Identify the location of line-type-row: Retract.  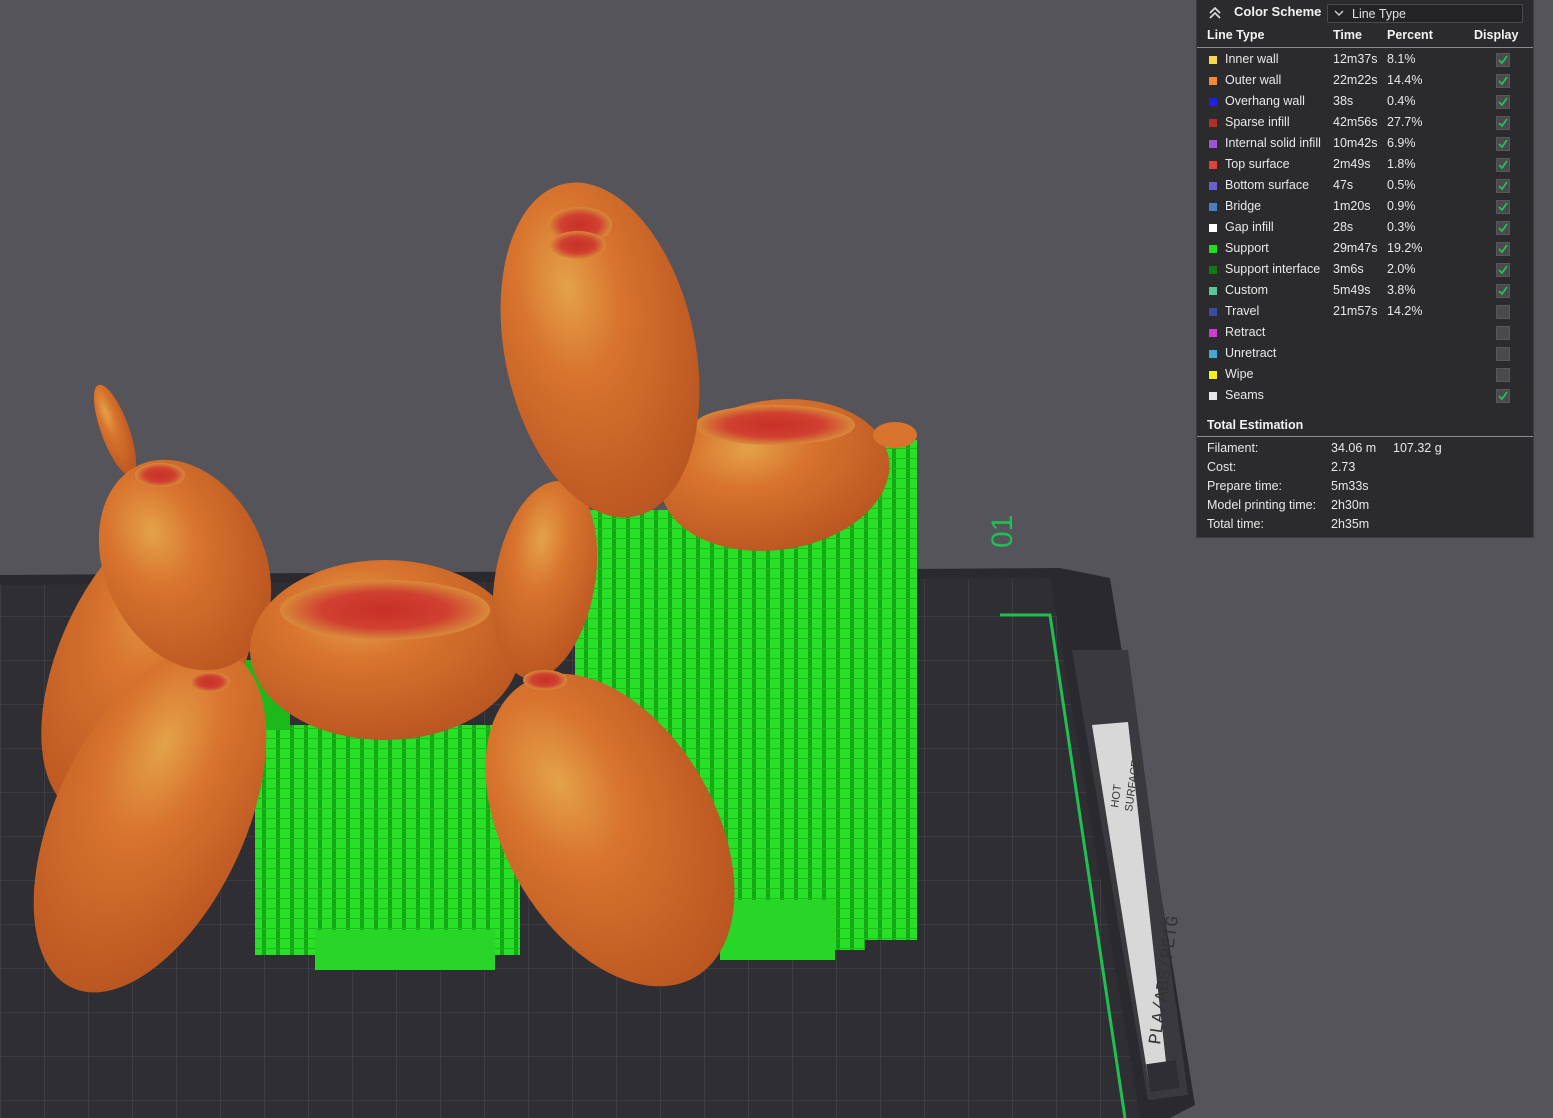
(1365, 333).